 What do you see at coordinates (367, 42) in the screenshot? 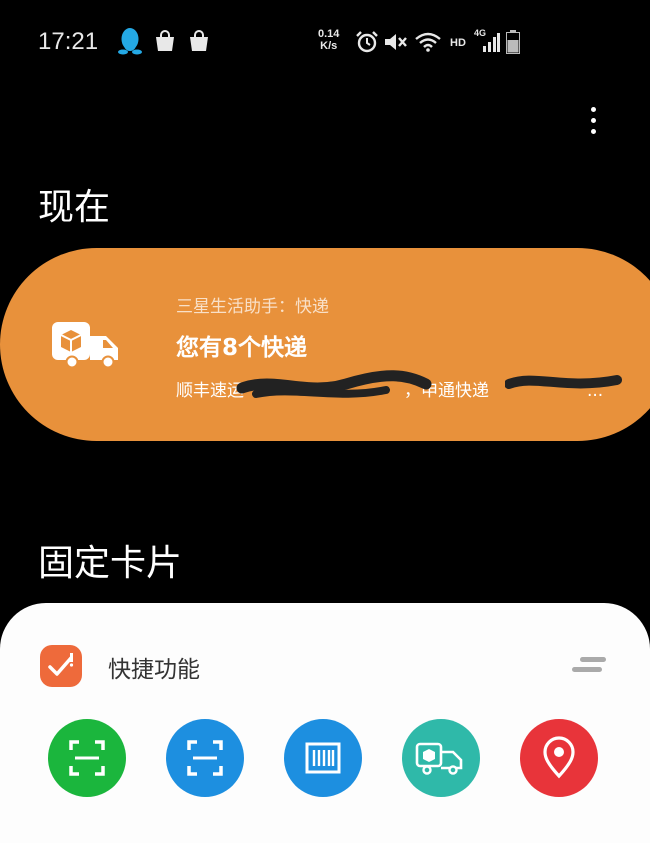
I see `alarm-icon` at bounding box center [367, 42].